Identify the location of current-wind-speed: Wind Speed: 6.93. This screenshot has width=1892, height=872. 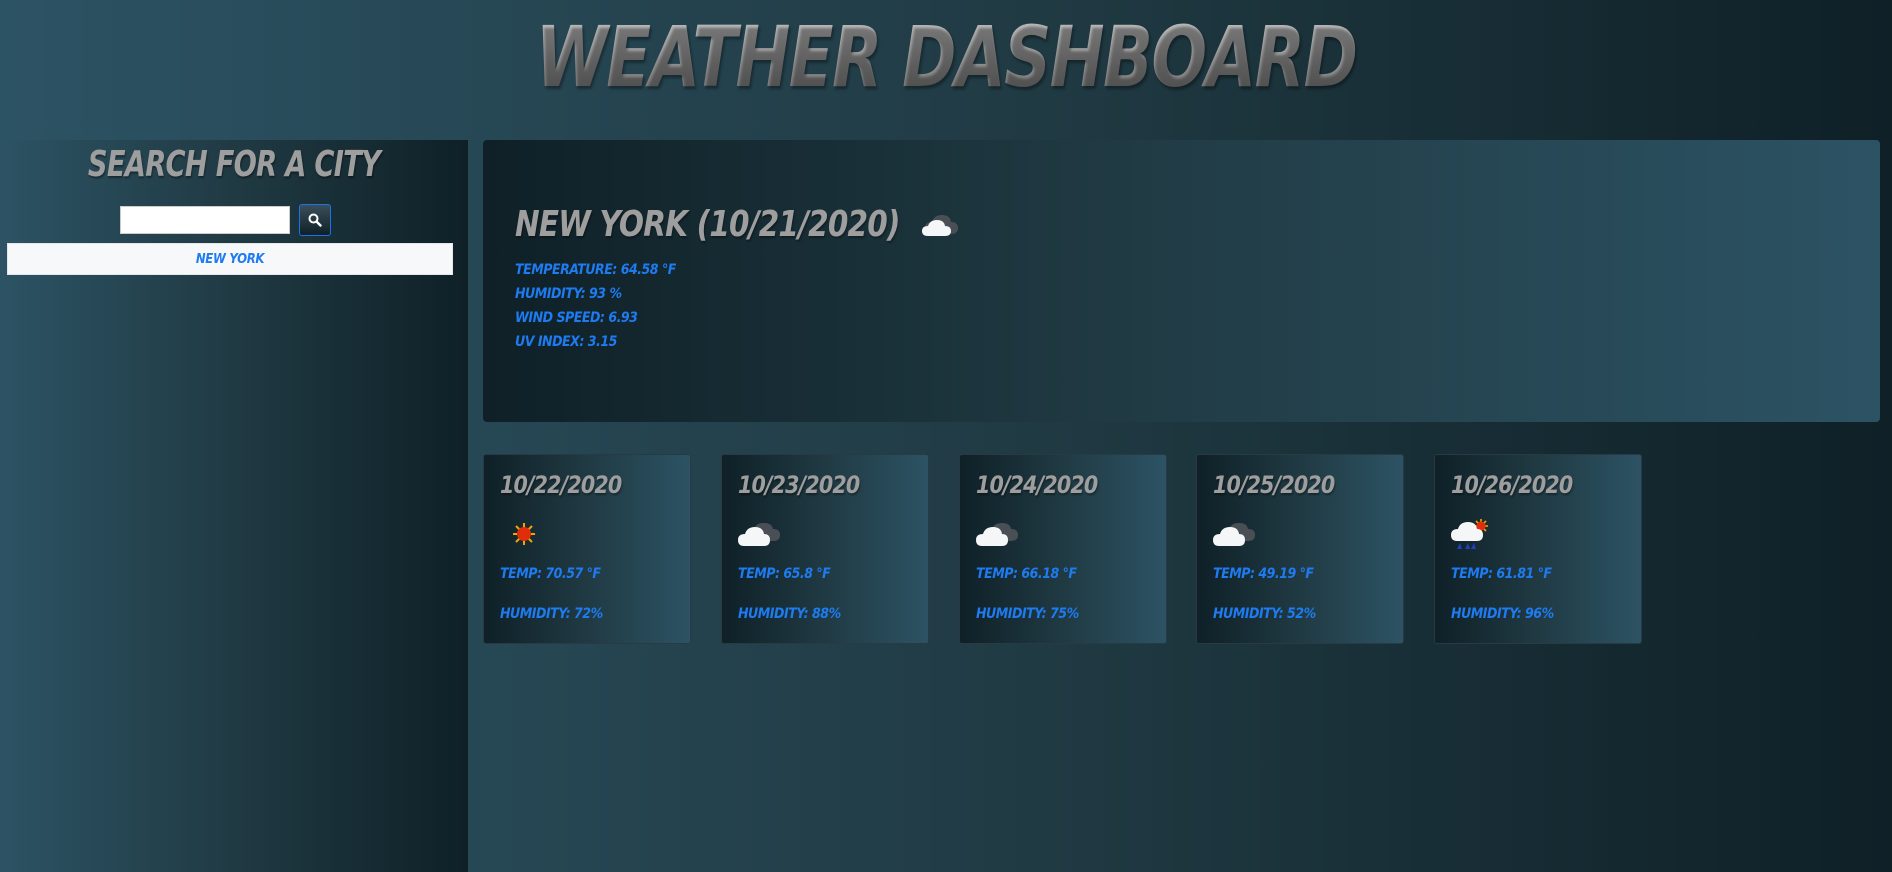
(576, 318).